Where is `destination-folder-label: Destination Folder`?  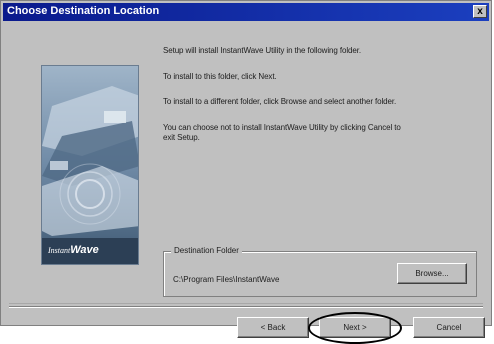
destination-folder-label: Destination Folder is located at coordinates (206, 250).